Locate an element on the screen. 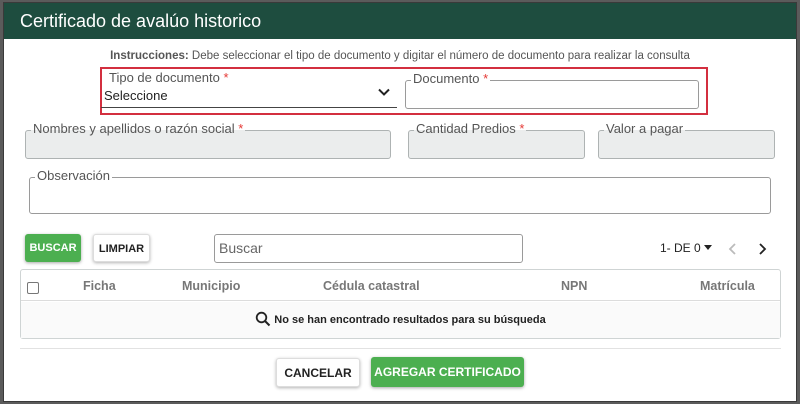  nombres-label: Nombres y apellidos o razón social * is located at coordinates (138, 129).